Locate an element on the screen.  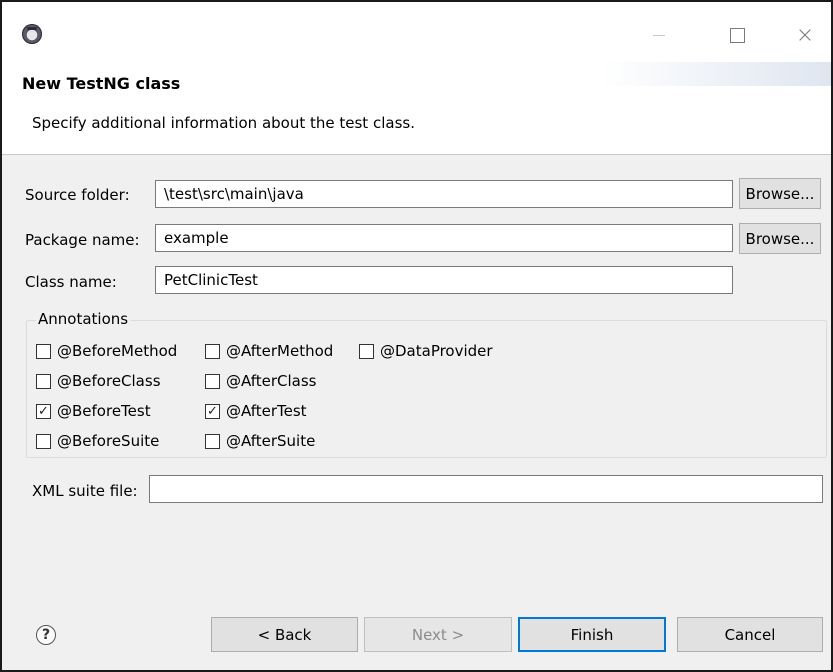
checkbox-label: @AfterSuite is located at coordinates (271, 441).